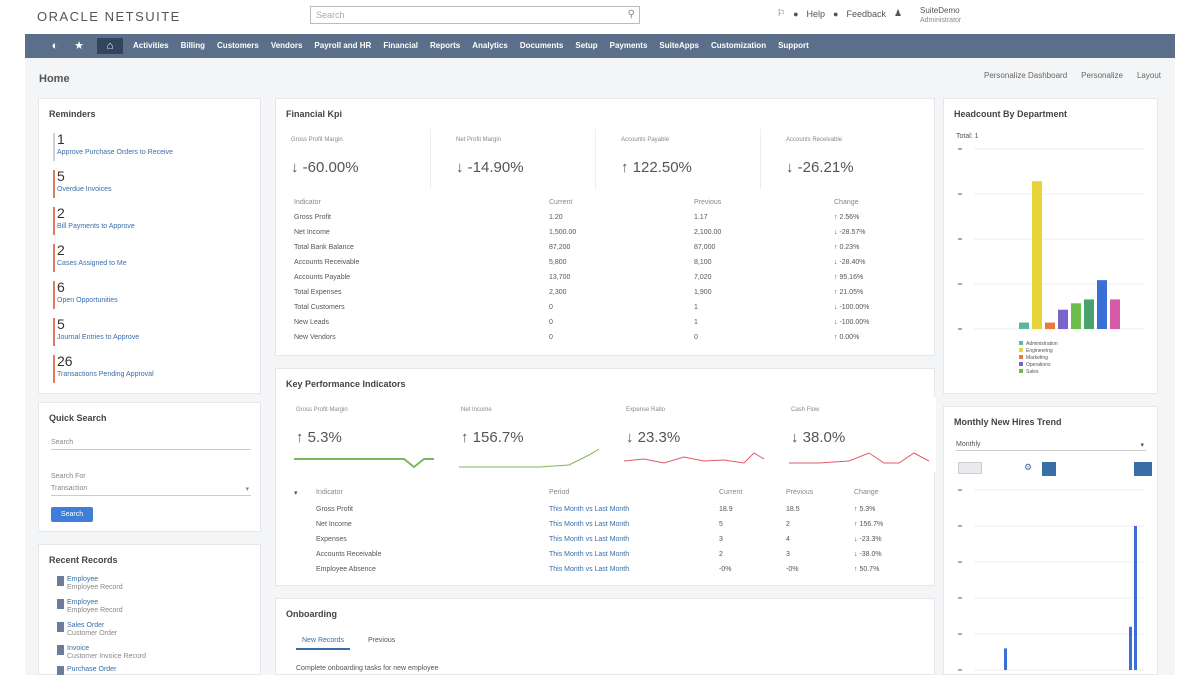 This screenshot has width=1200, height=675. What do you see at coordinates (155, 220) in the screenshot?
I see `reminder-item: 2 Bill Payments to Approve` at bounding box center [155, 220].